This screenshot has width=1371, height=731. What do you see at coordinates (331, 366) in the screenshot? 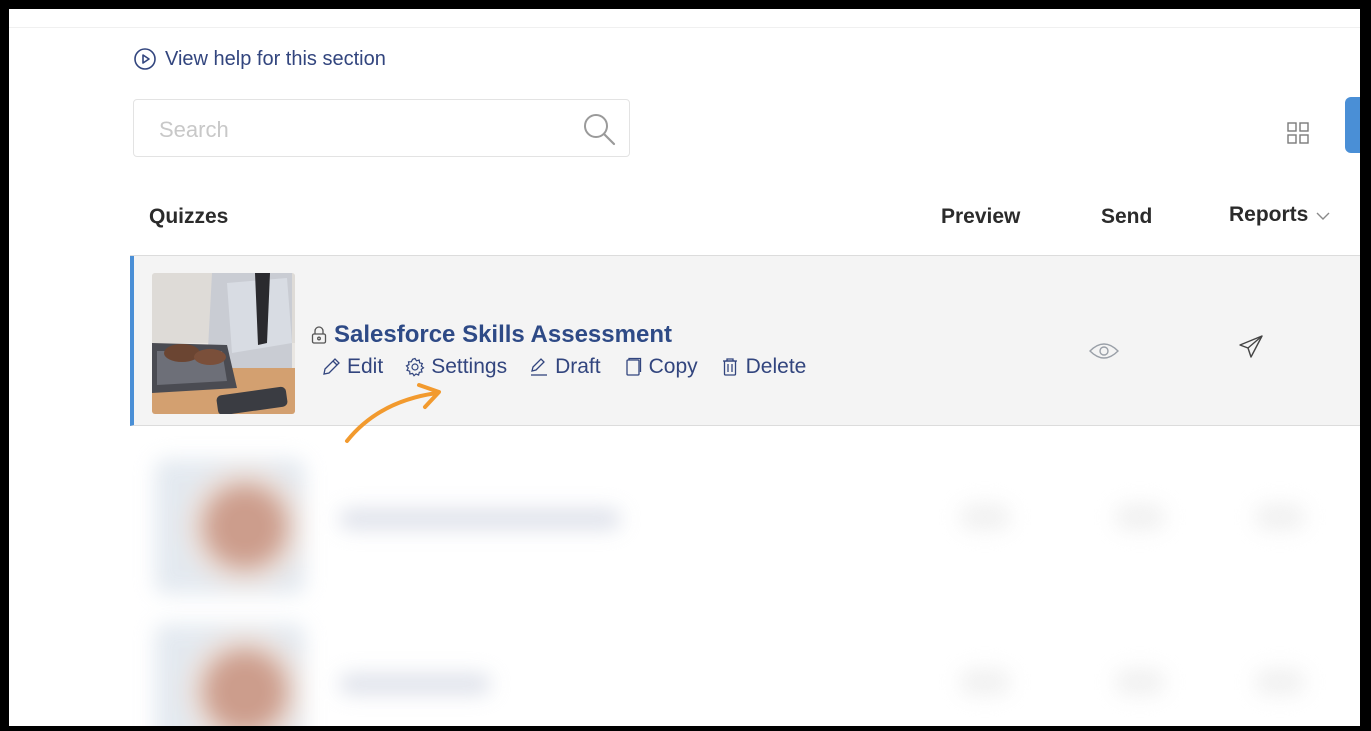
I see `pencil-icon` at bounding box center [331, 366].